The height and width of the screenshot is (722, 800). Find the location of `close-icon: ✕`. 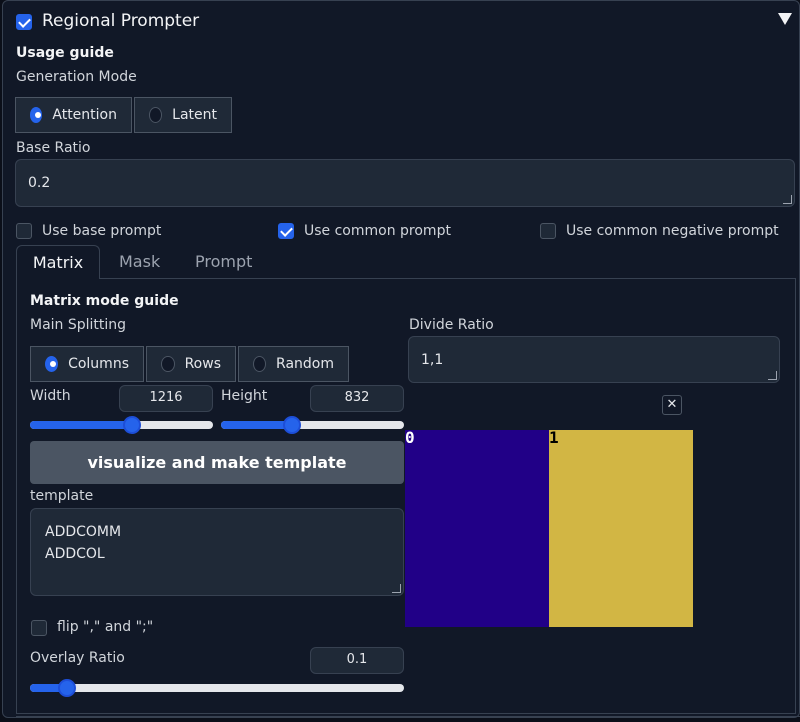

close-icon: ✕ is located at coordinates (672, 405).